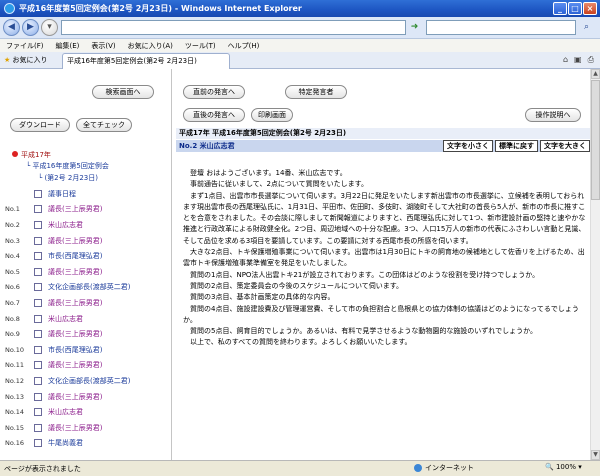 Image resolution: width=600 pixels, height=476 pixels. Describe the element at coordinates (26, 60) in the screenshot. I see `favorites-button: ★ お気に入り` at that location.